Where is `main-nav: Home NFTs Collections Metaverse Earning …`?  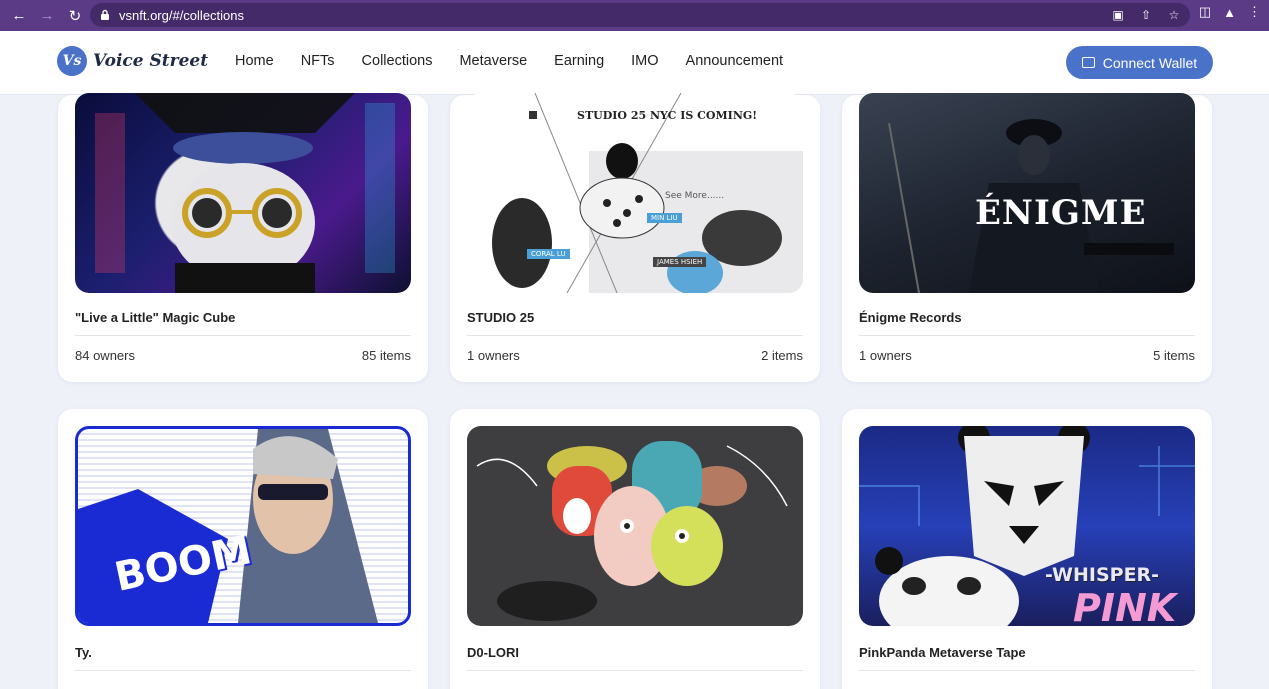
main-nav: Home NFTs Collections Metaverse Earning … is located at coordinates (522, 61).